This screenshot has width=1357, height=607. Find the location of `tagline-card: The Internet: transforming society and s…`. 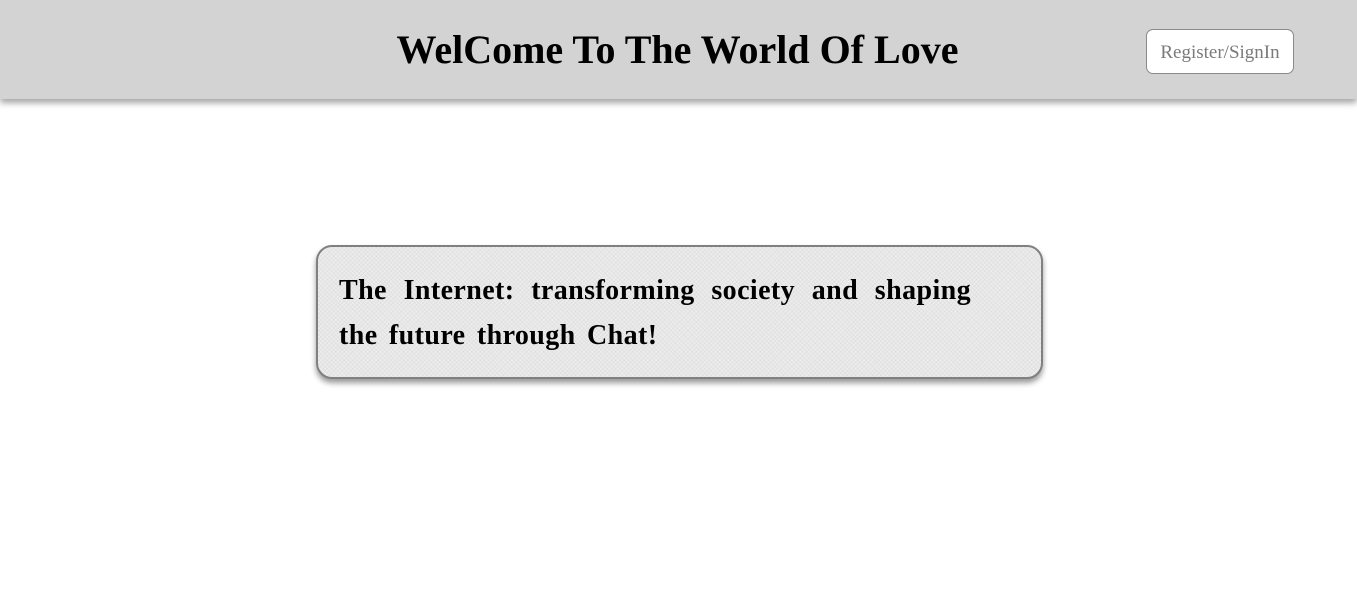

tagline-card: The Internet: transforming society and s… is located at coordinates (679, 312).